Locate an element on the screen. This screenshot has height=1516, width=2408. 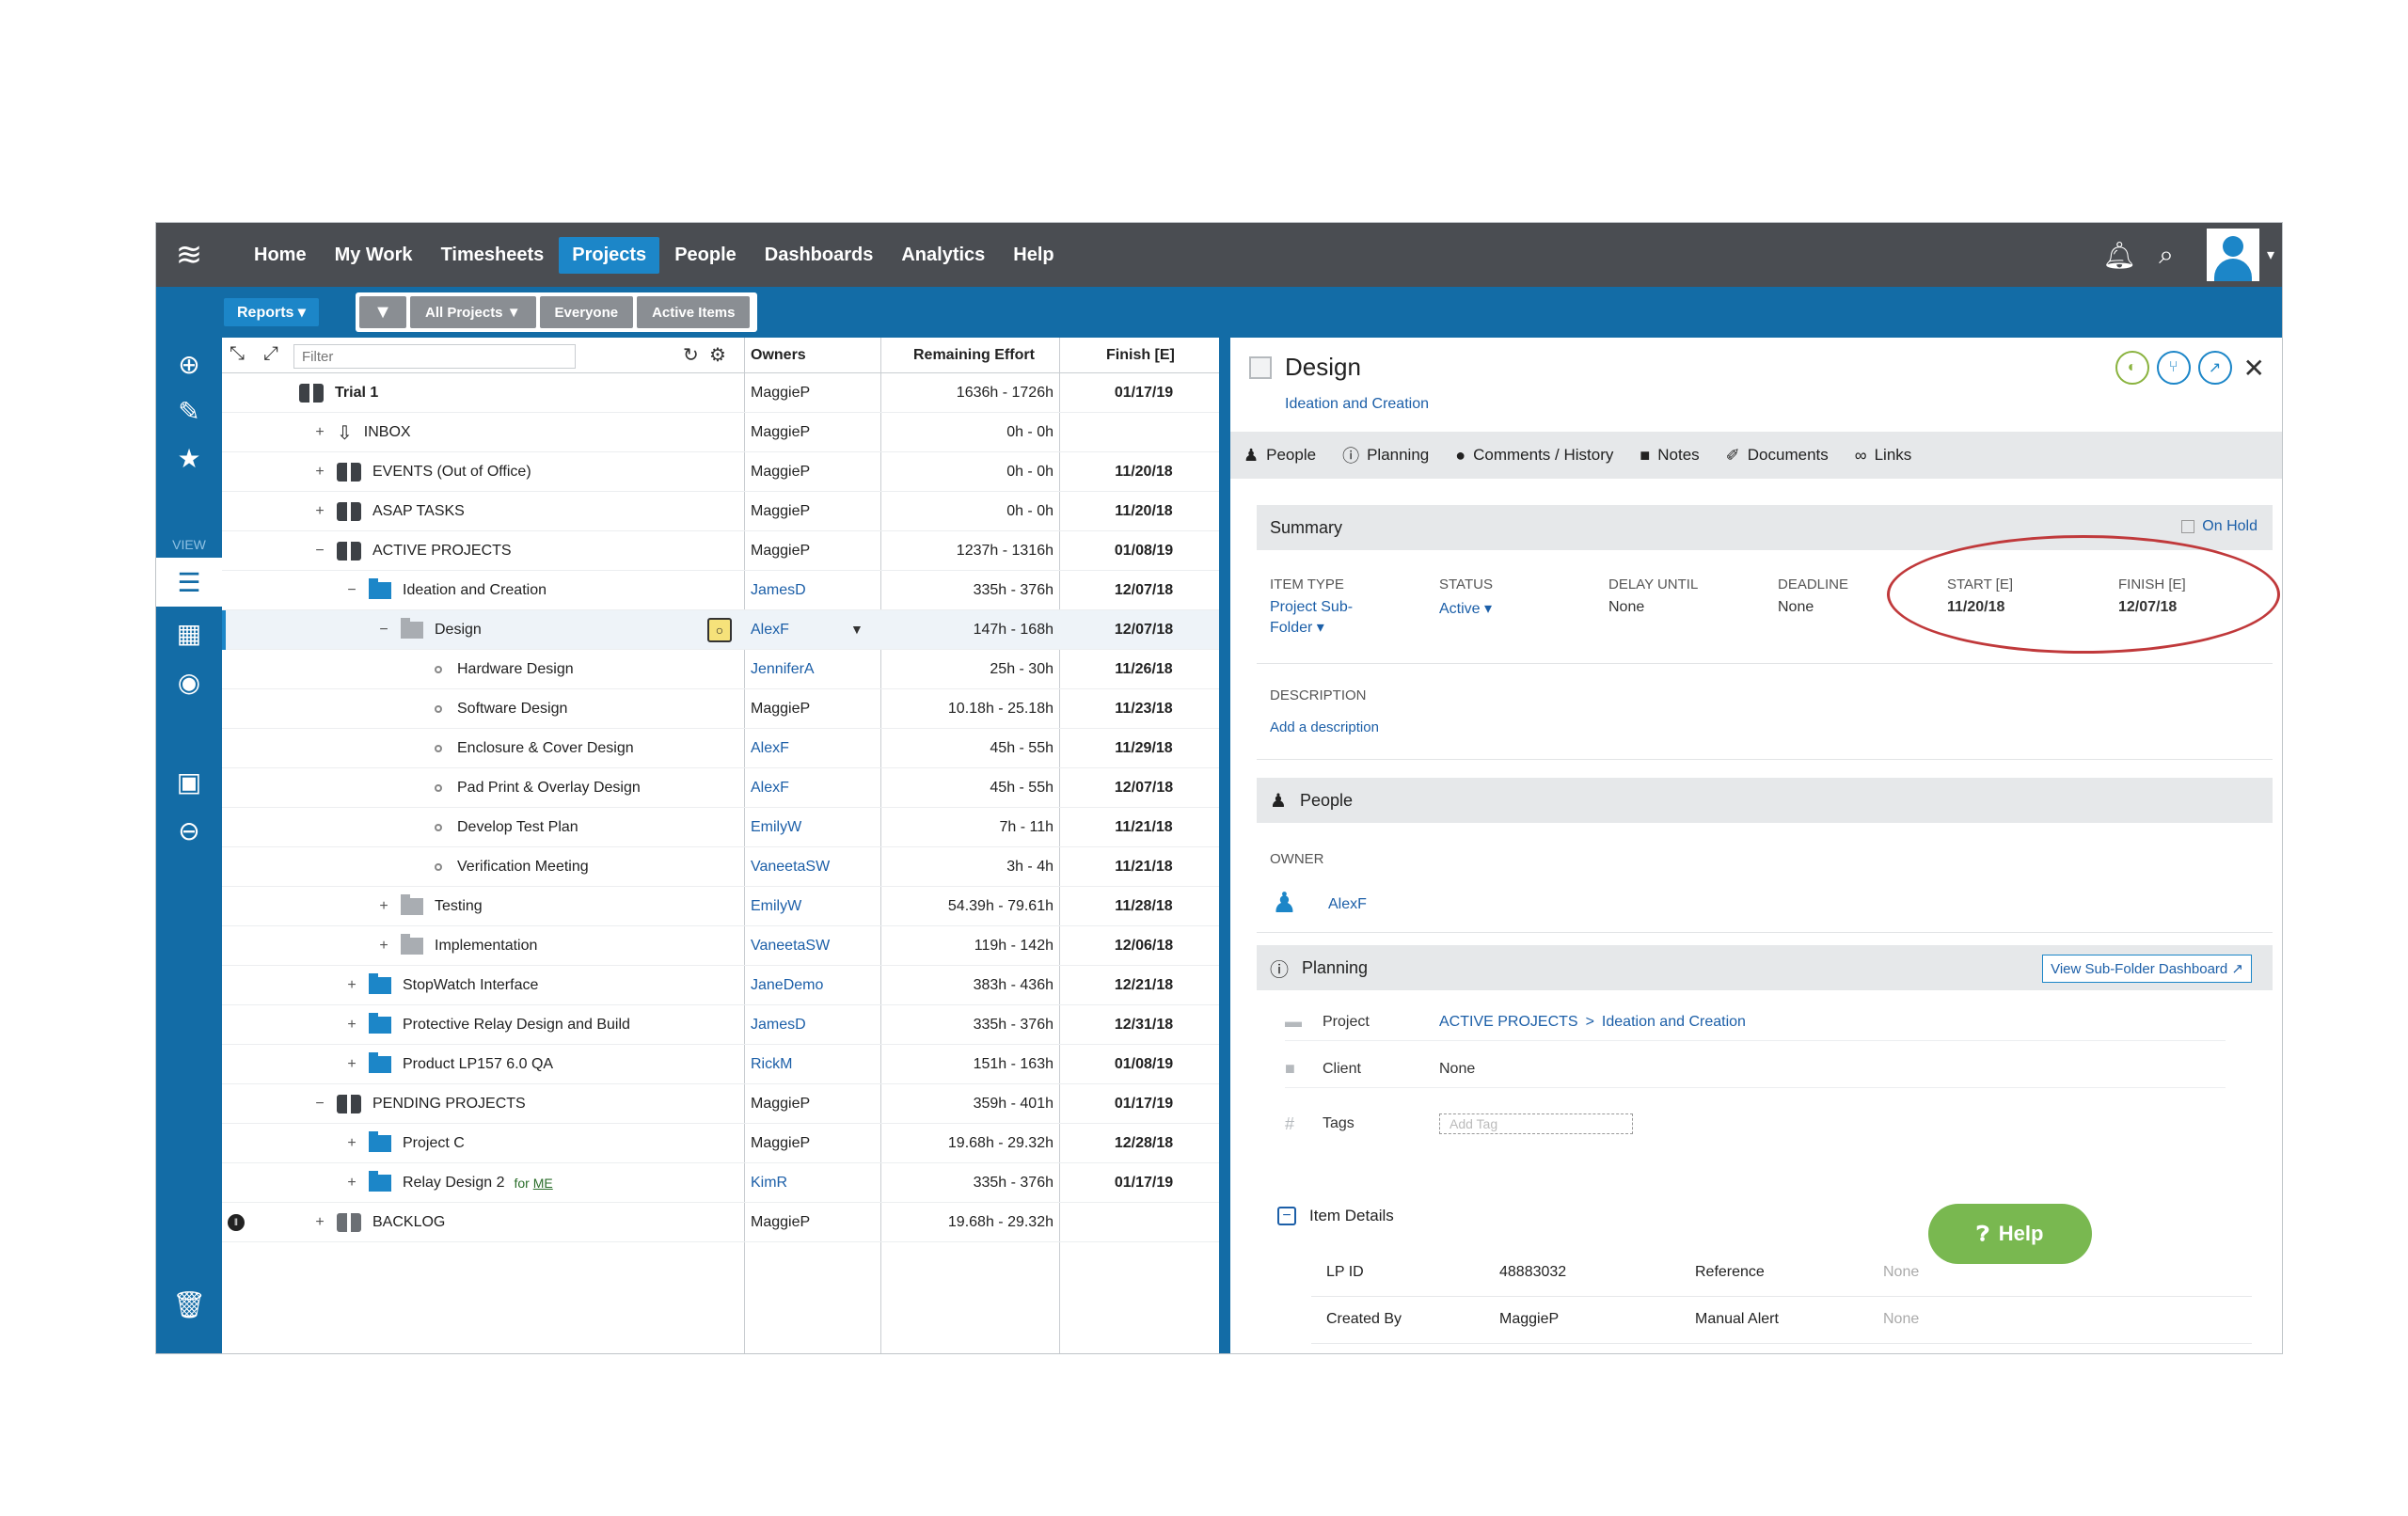
close-icon: ✕ is located at coordinates (2254, 368).